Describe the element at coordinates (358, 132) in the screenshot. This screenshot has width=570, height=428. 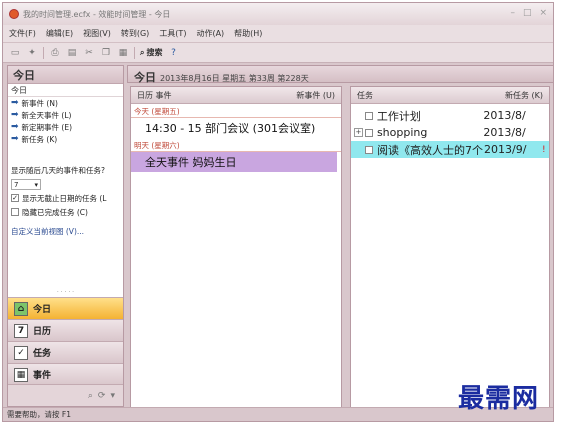
I see `expand-icon: +` at that location.